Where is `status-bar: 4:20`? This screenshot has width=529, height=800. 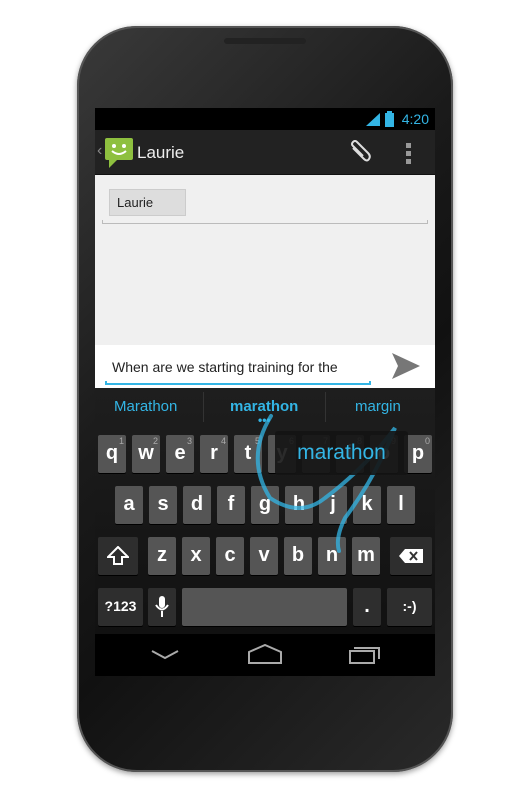 status-bar: 4:20 is located at coordinates (265, 119).